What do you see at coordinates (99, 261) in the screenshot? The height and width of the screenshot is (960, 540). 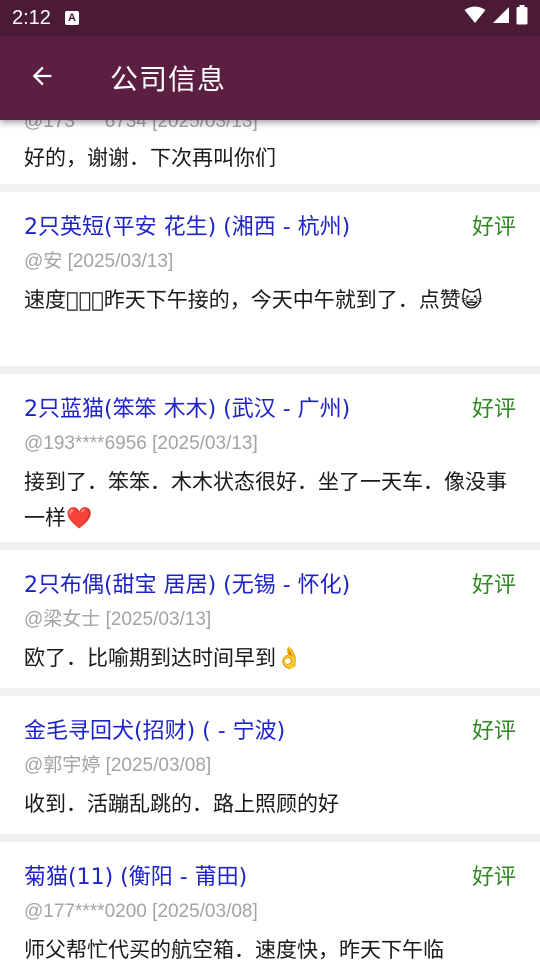 I see `review-meta: @安 [2025/03/13]` at bounding box center [99, 261].